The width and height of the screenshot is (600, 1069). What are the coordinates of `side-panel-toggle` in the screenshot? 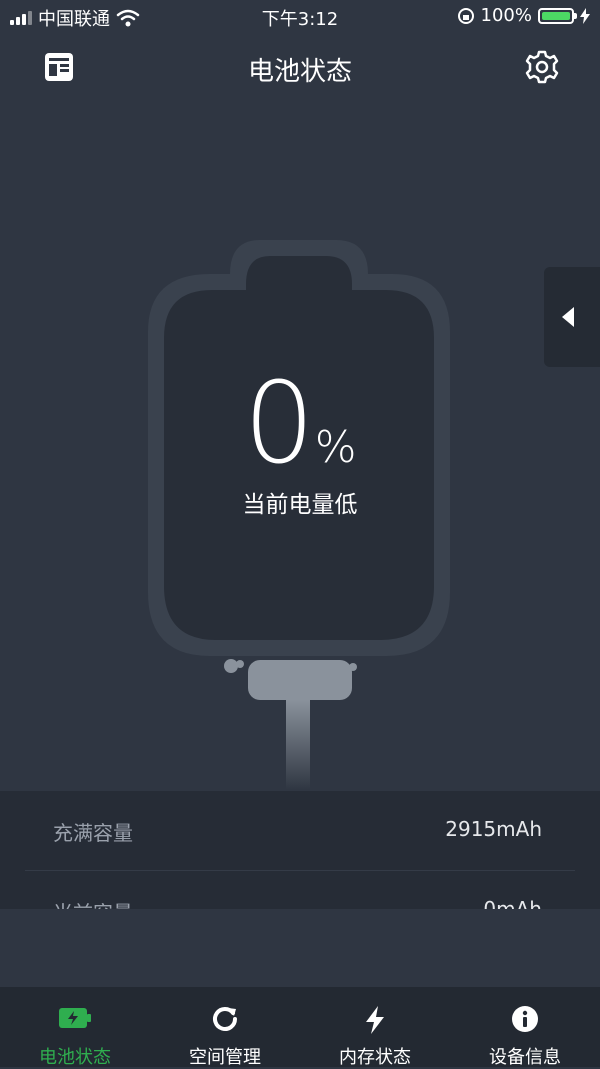 It's located at (572, 317).